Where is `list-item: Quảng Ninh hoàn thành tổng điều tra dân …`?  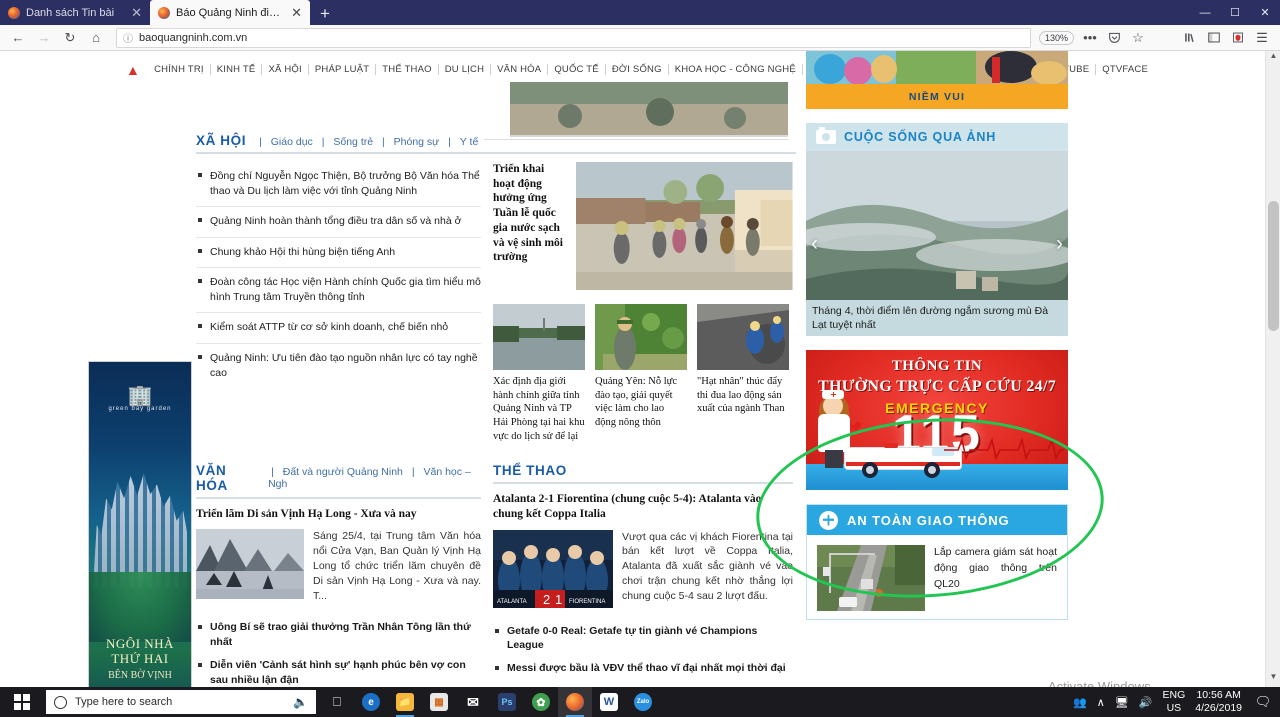
list-item: Quảng Ninh hoàn thành tổng điều tra dân … is located at coordinates (338, 222).